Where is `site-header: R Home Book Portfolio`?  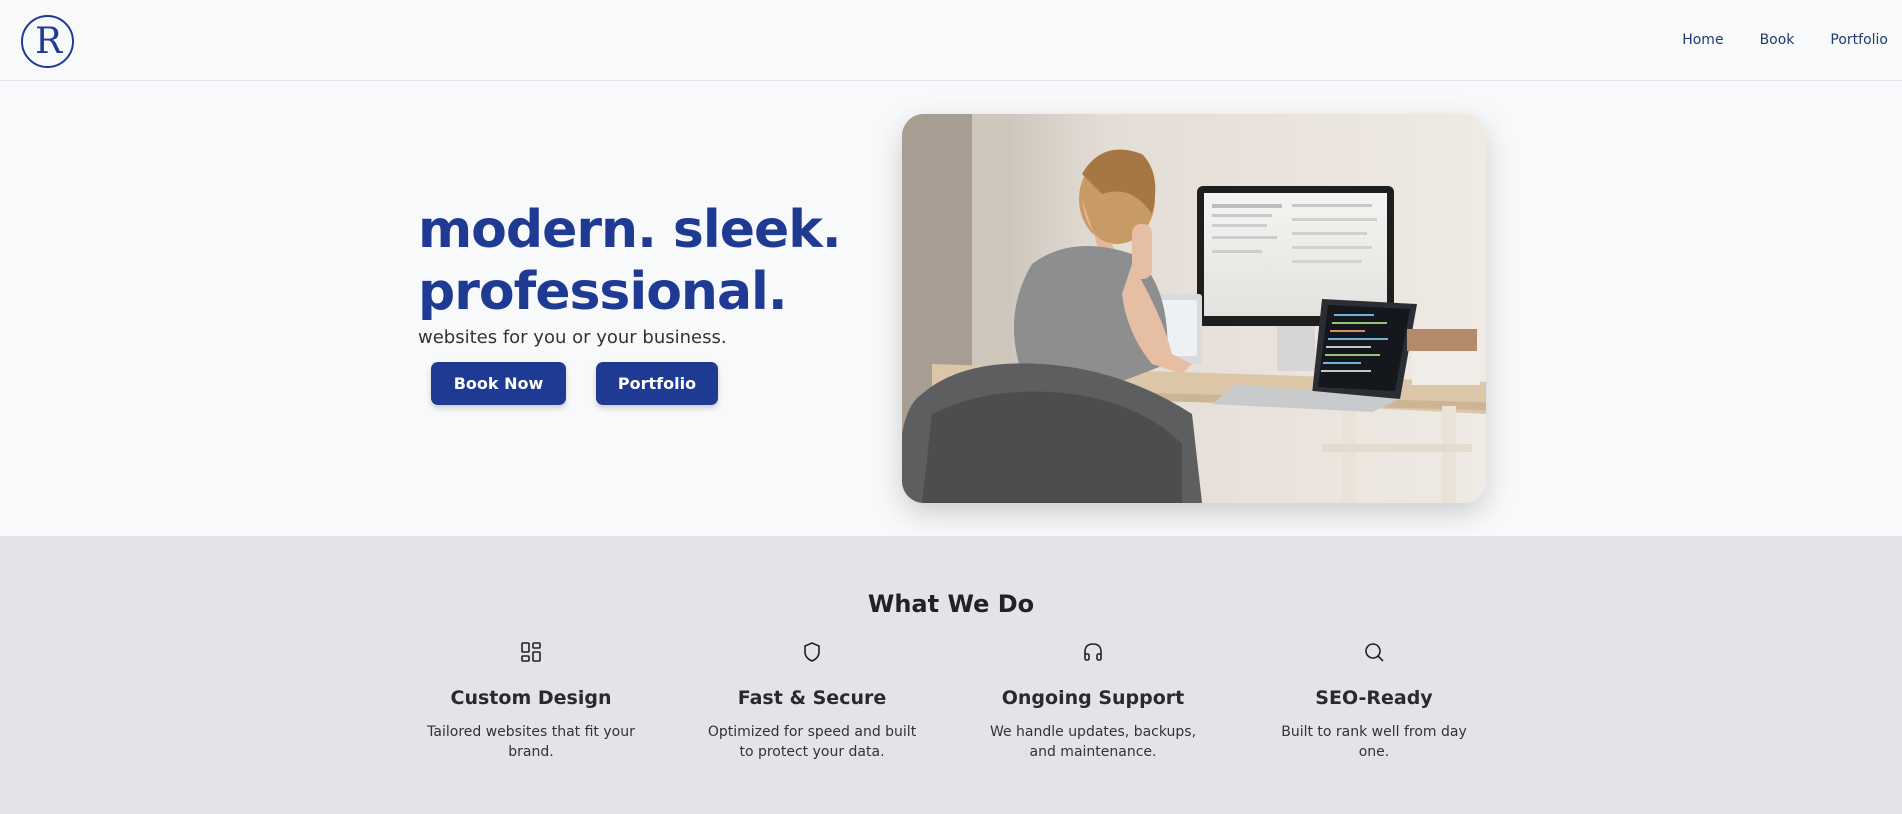 site-header: R Home Book Portfolio is located at coordinates (951, 40).